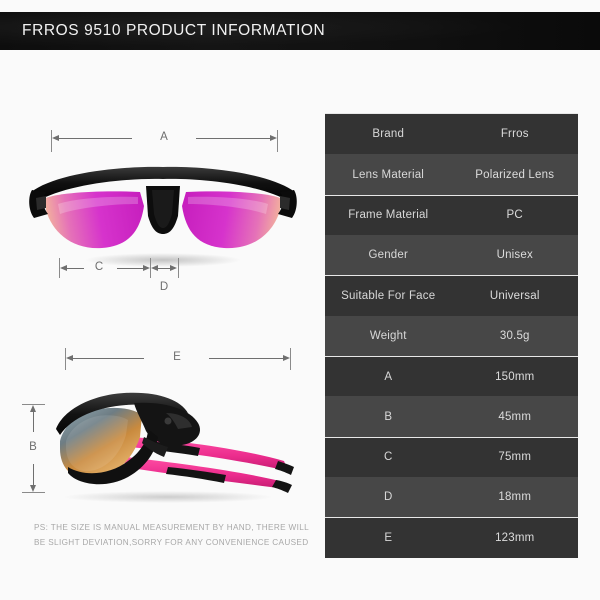  I want to click on spec-value: 75mm, so click(515, 457).